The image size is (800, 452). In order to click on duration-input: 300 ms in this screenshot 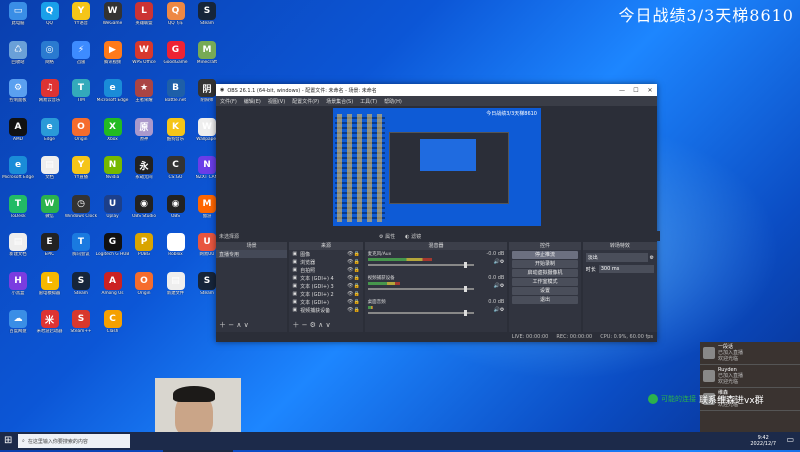, I will do `click(626, 269)`.